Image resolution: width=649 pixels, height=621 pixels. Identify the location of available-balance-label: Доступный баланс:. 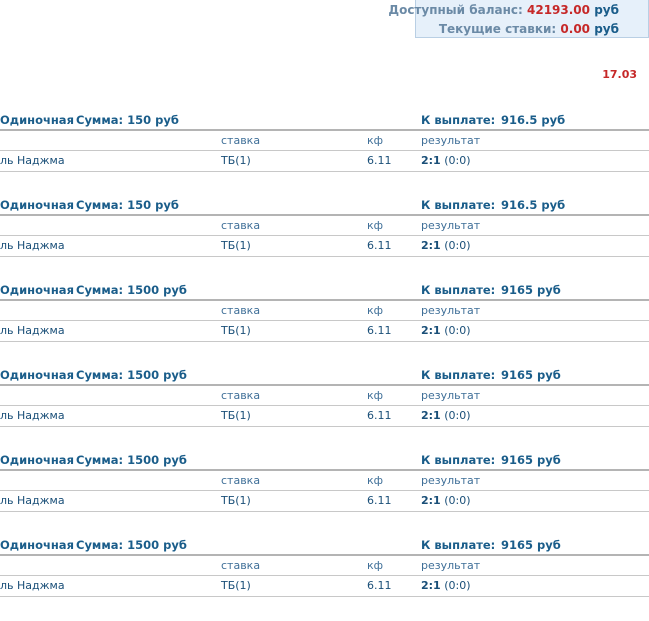
(455, 10).